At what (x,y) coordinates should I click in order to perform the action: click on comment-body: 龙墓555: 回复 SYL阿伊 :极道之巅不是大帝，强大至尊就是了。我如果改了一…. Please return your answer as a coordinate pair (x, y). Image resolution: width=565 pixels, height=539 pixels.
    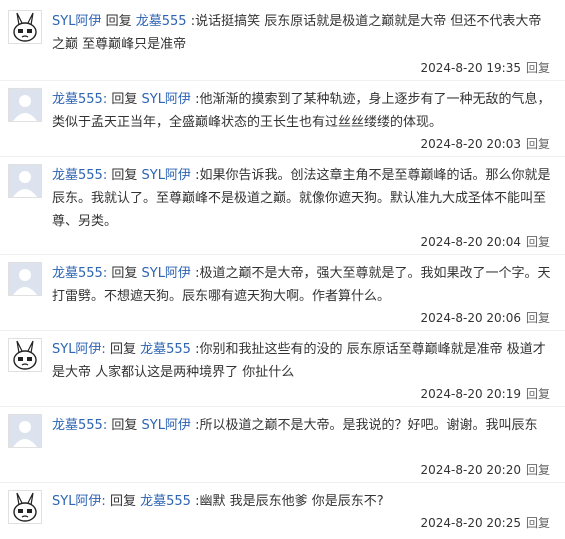
    Looking at the image, I should click on (302, 285).